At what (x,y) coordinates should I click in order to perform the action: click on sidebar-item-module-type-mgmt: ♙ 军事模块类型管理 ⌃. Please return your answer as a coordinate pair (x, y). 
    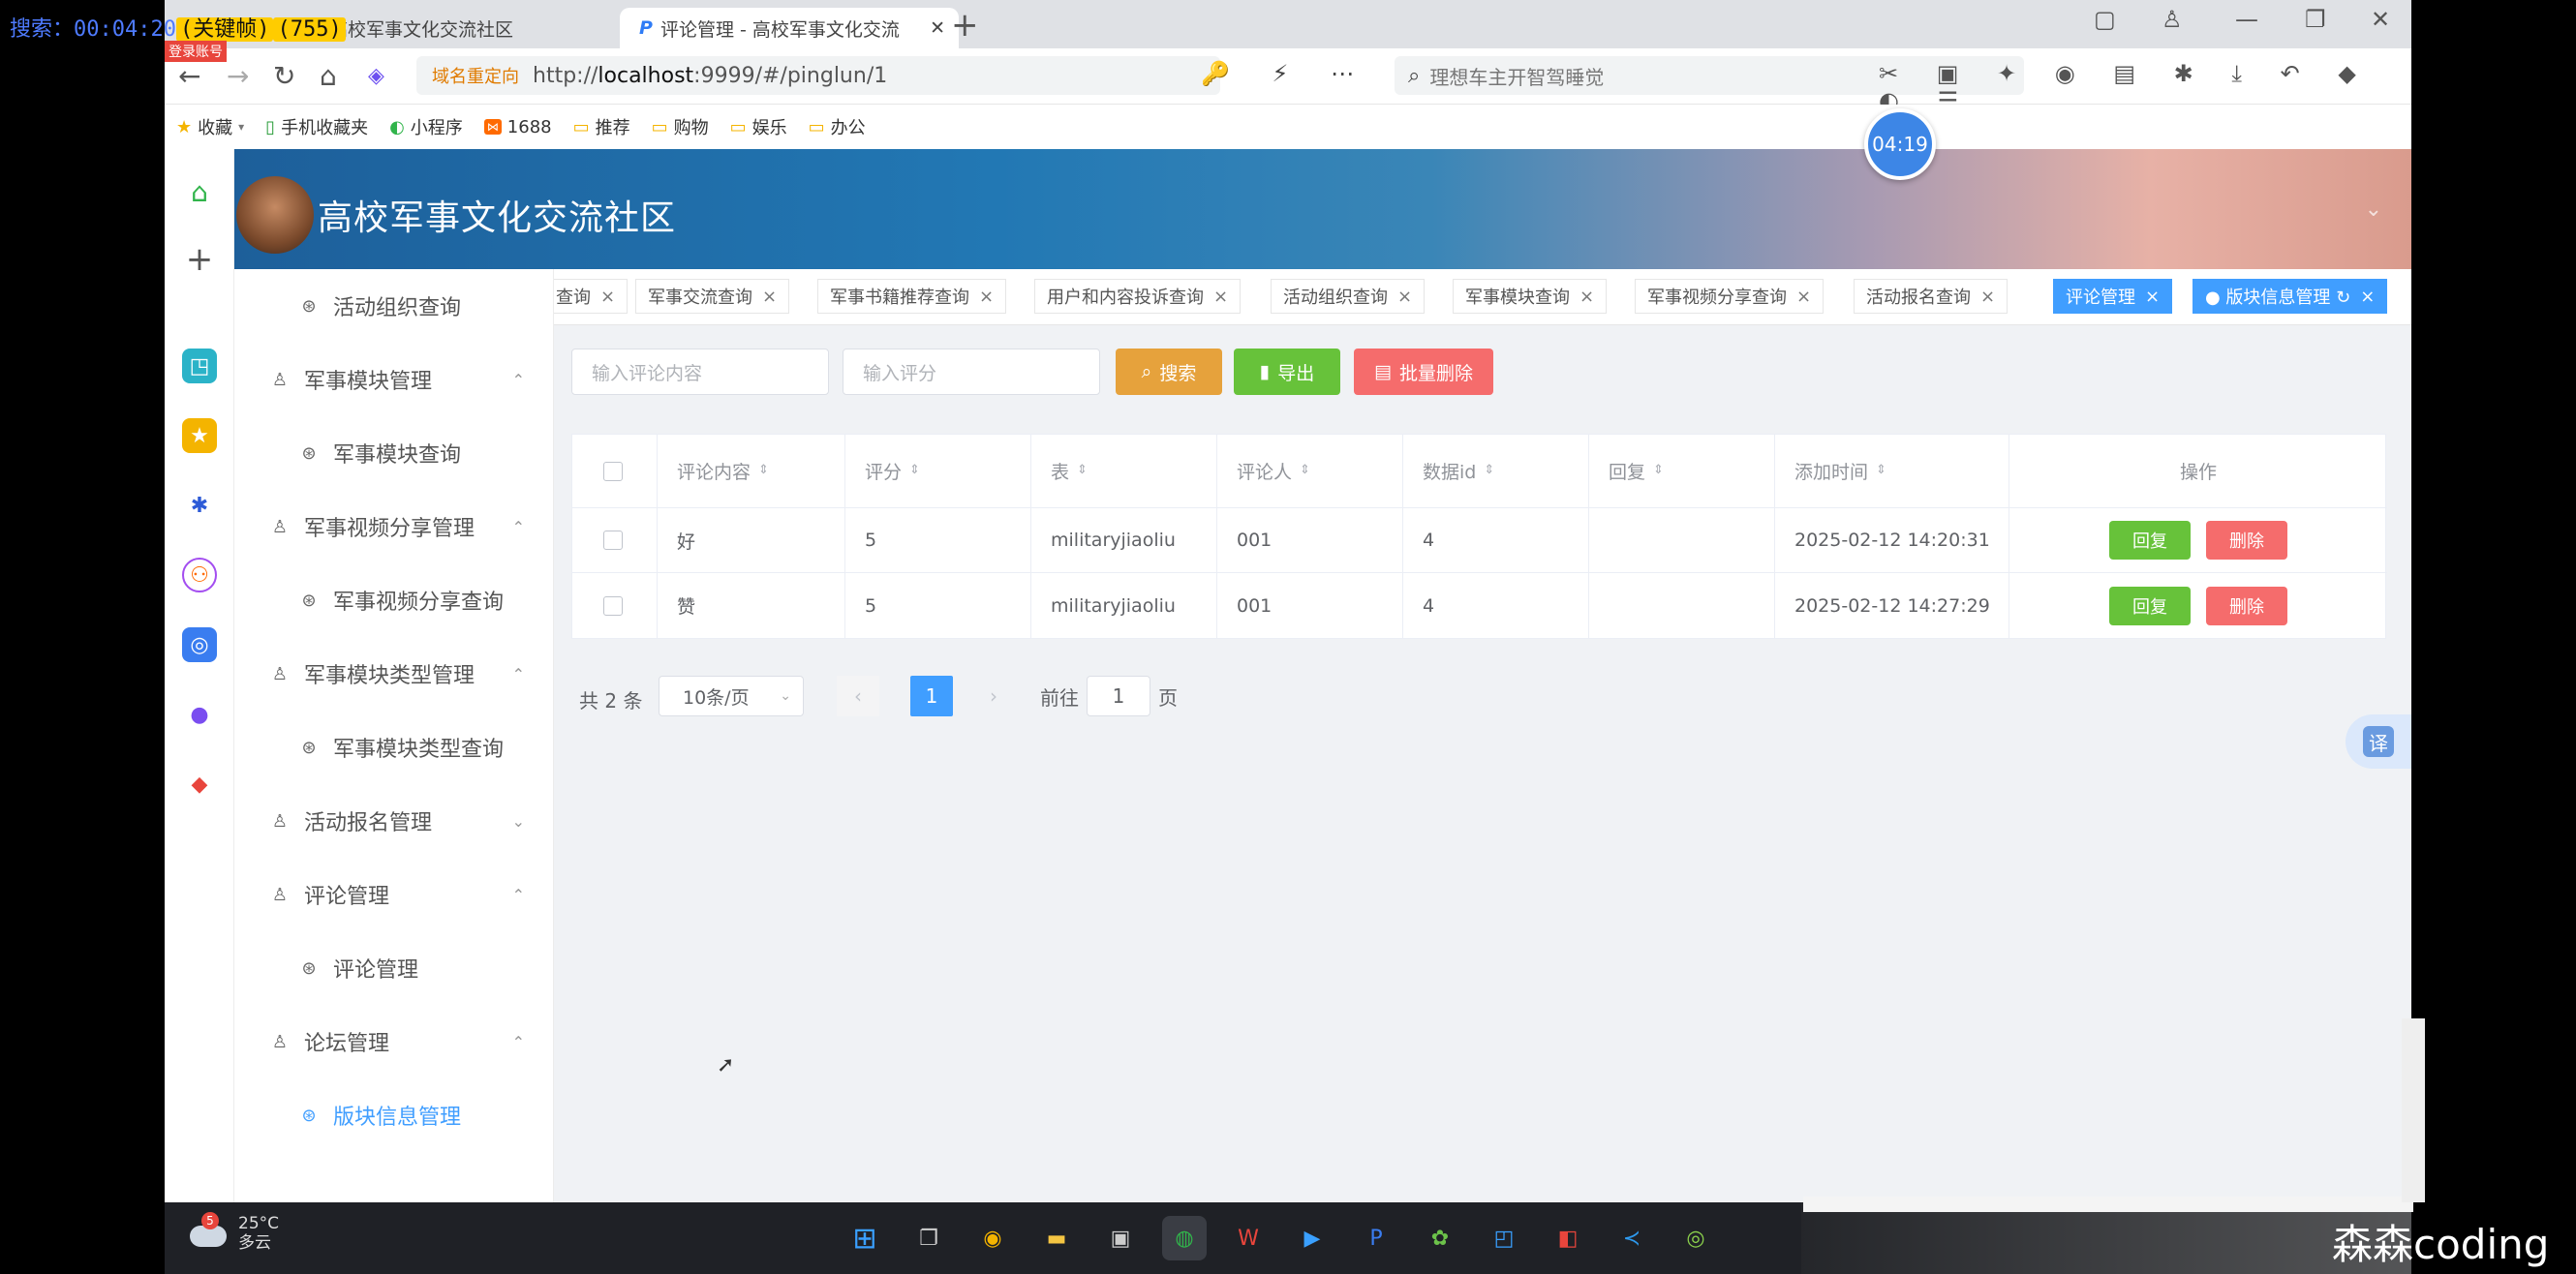
    Looking at the image, I should click on (393, 674).